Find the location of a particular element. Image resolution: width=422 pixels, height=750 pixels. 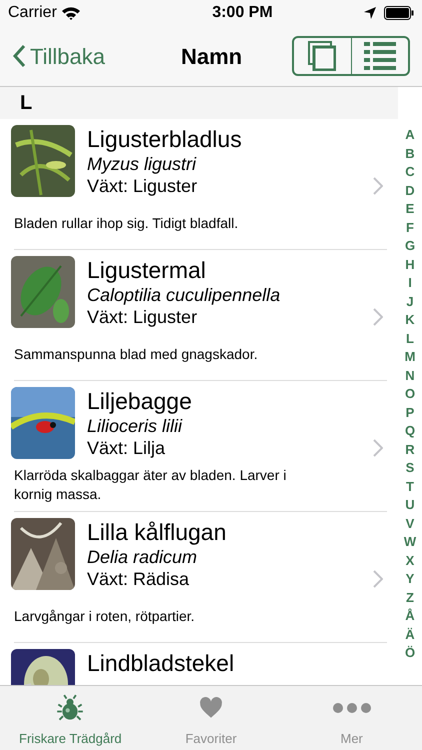

latin-name: Caloptilia cuculipennella is located at coordinates (184, 295).